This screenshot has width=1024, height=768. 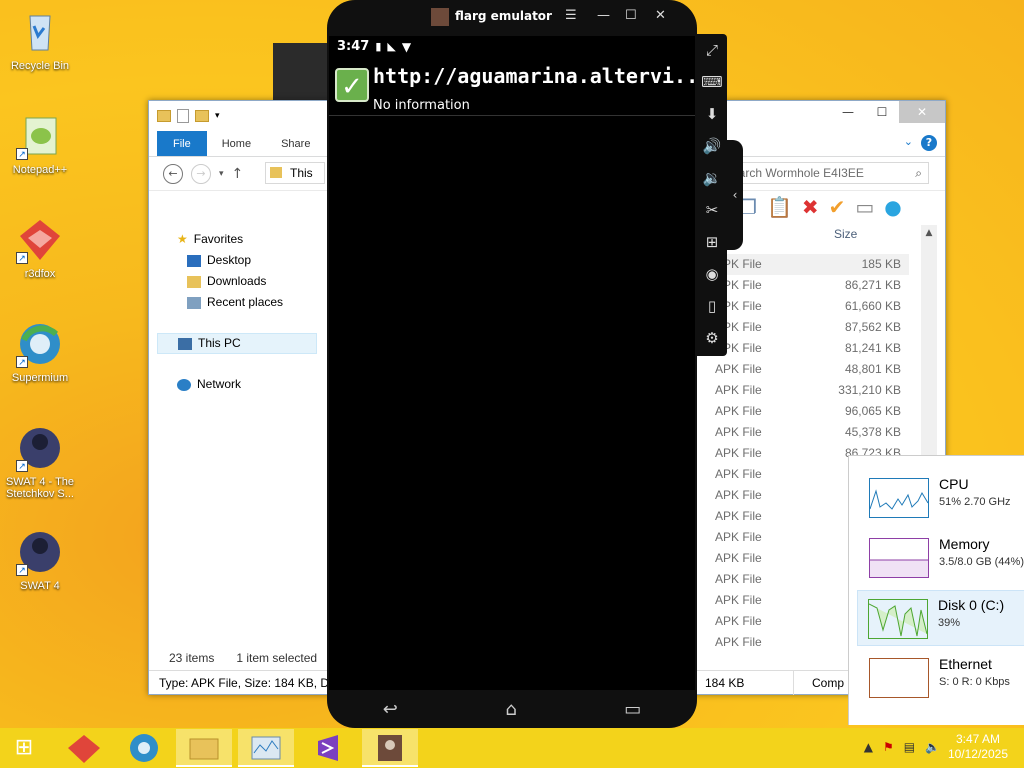 I want to click on chevron-down-icon: ▾, so click(x=217, y=116).